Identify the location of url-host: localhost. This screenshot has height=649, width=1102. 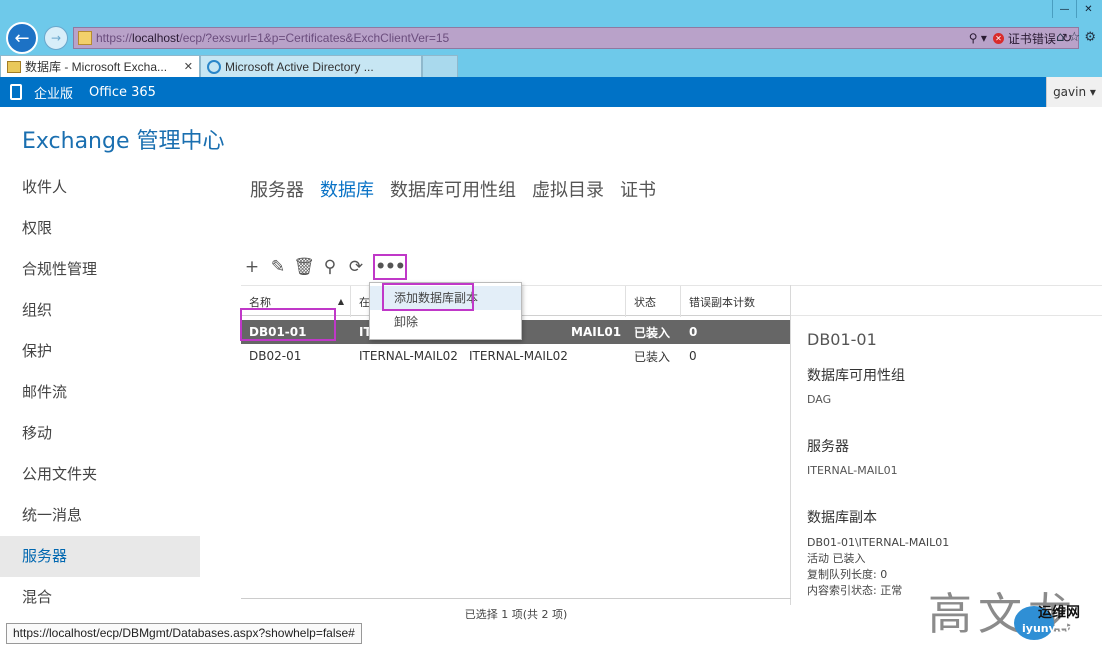
(156, 38).